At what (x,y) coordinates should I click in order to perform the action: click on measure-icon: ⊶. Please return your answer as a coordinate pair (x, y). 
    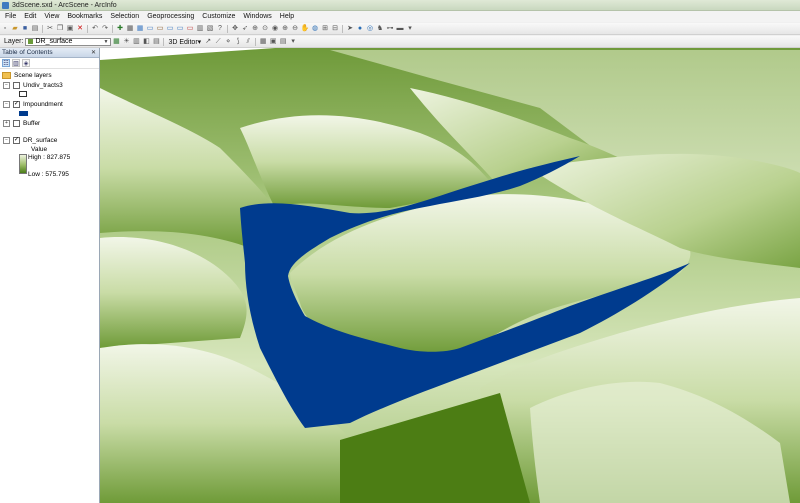
    Looking at the image, I should click on (390, 29).